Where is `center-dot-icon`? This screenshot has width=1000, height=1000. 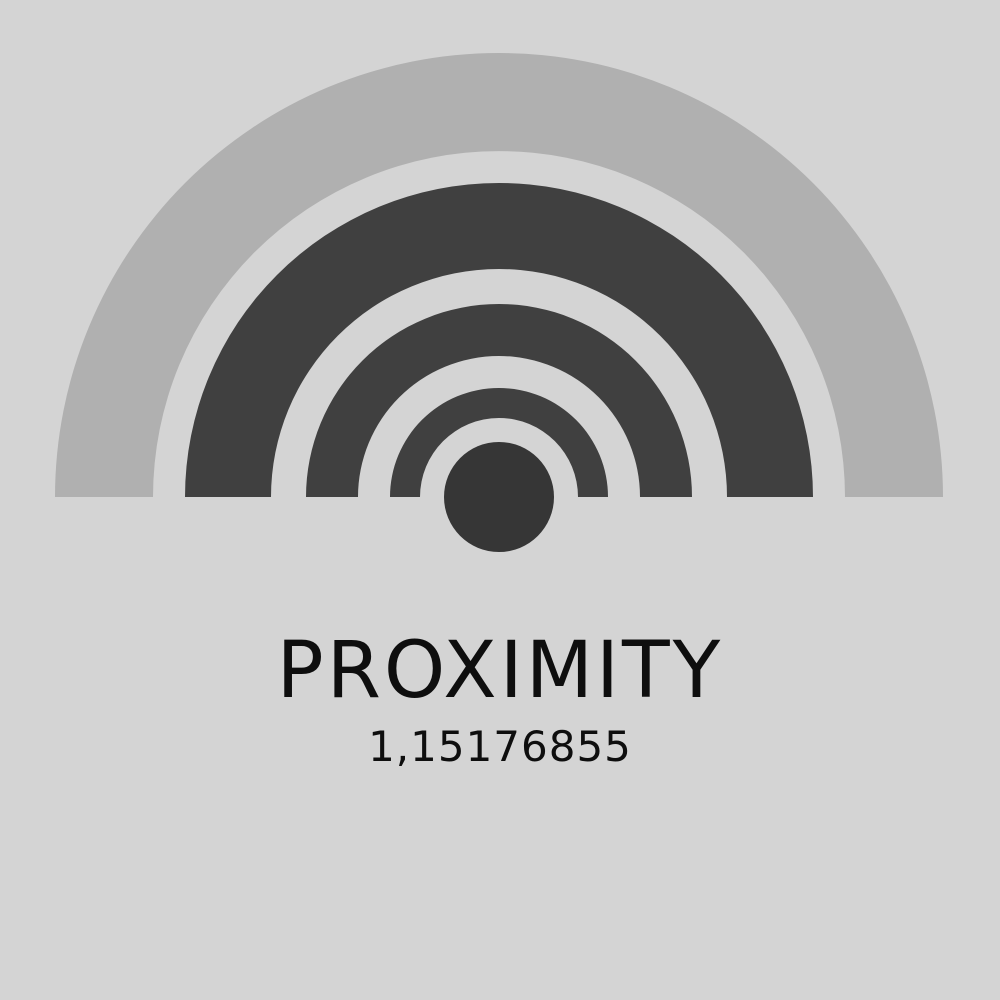 center-dot-icon is located at coordinates (499, 497).